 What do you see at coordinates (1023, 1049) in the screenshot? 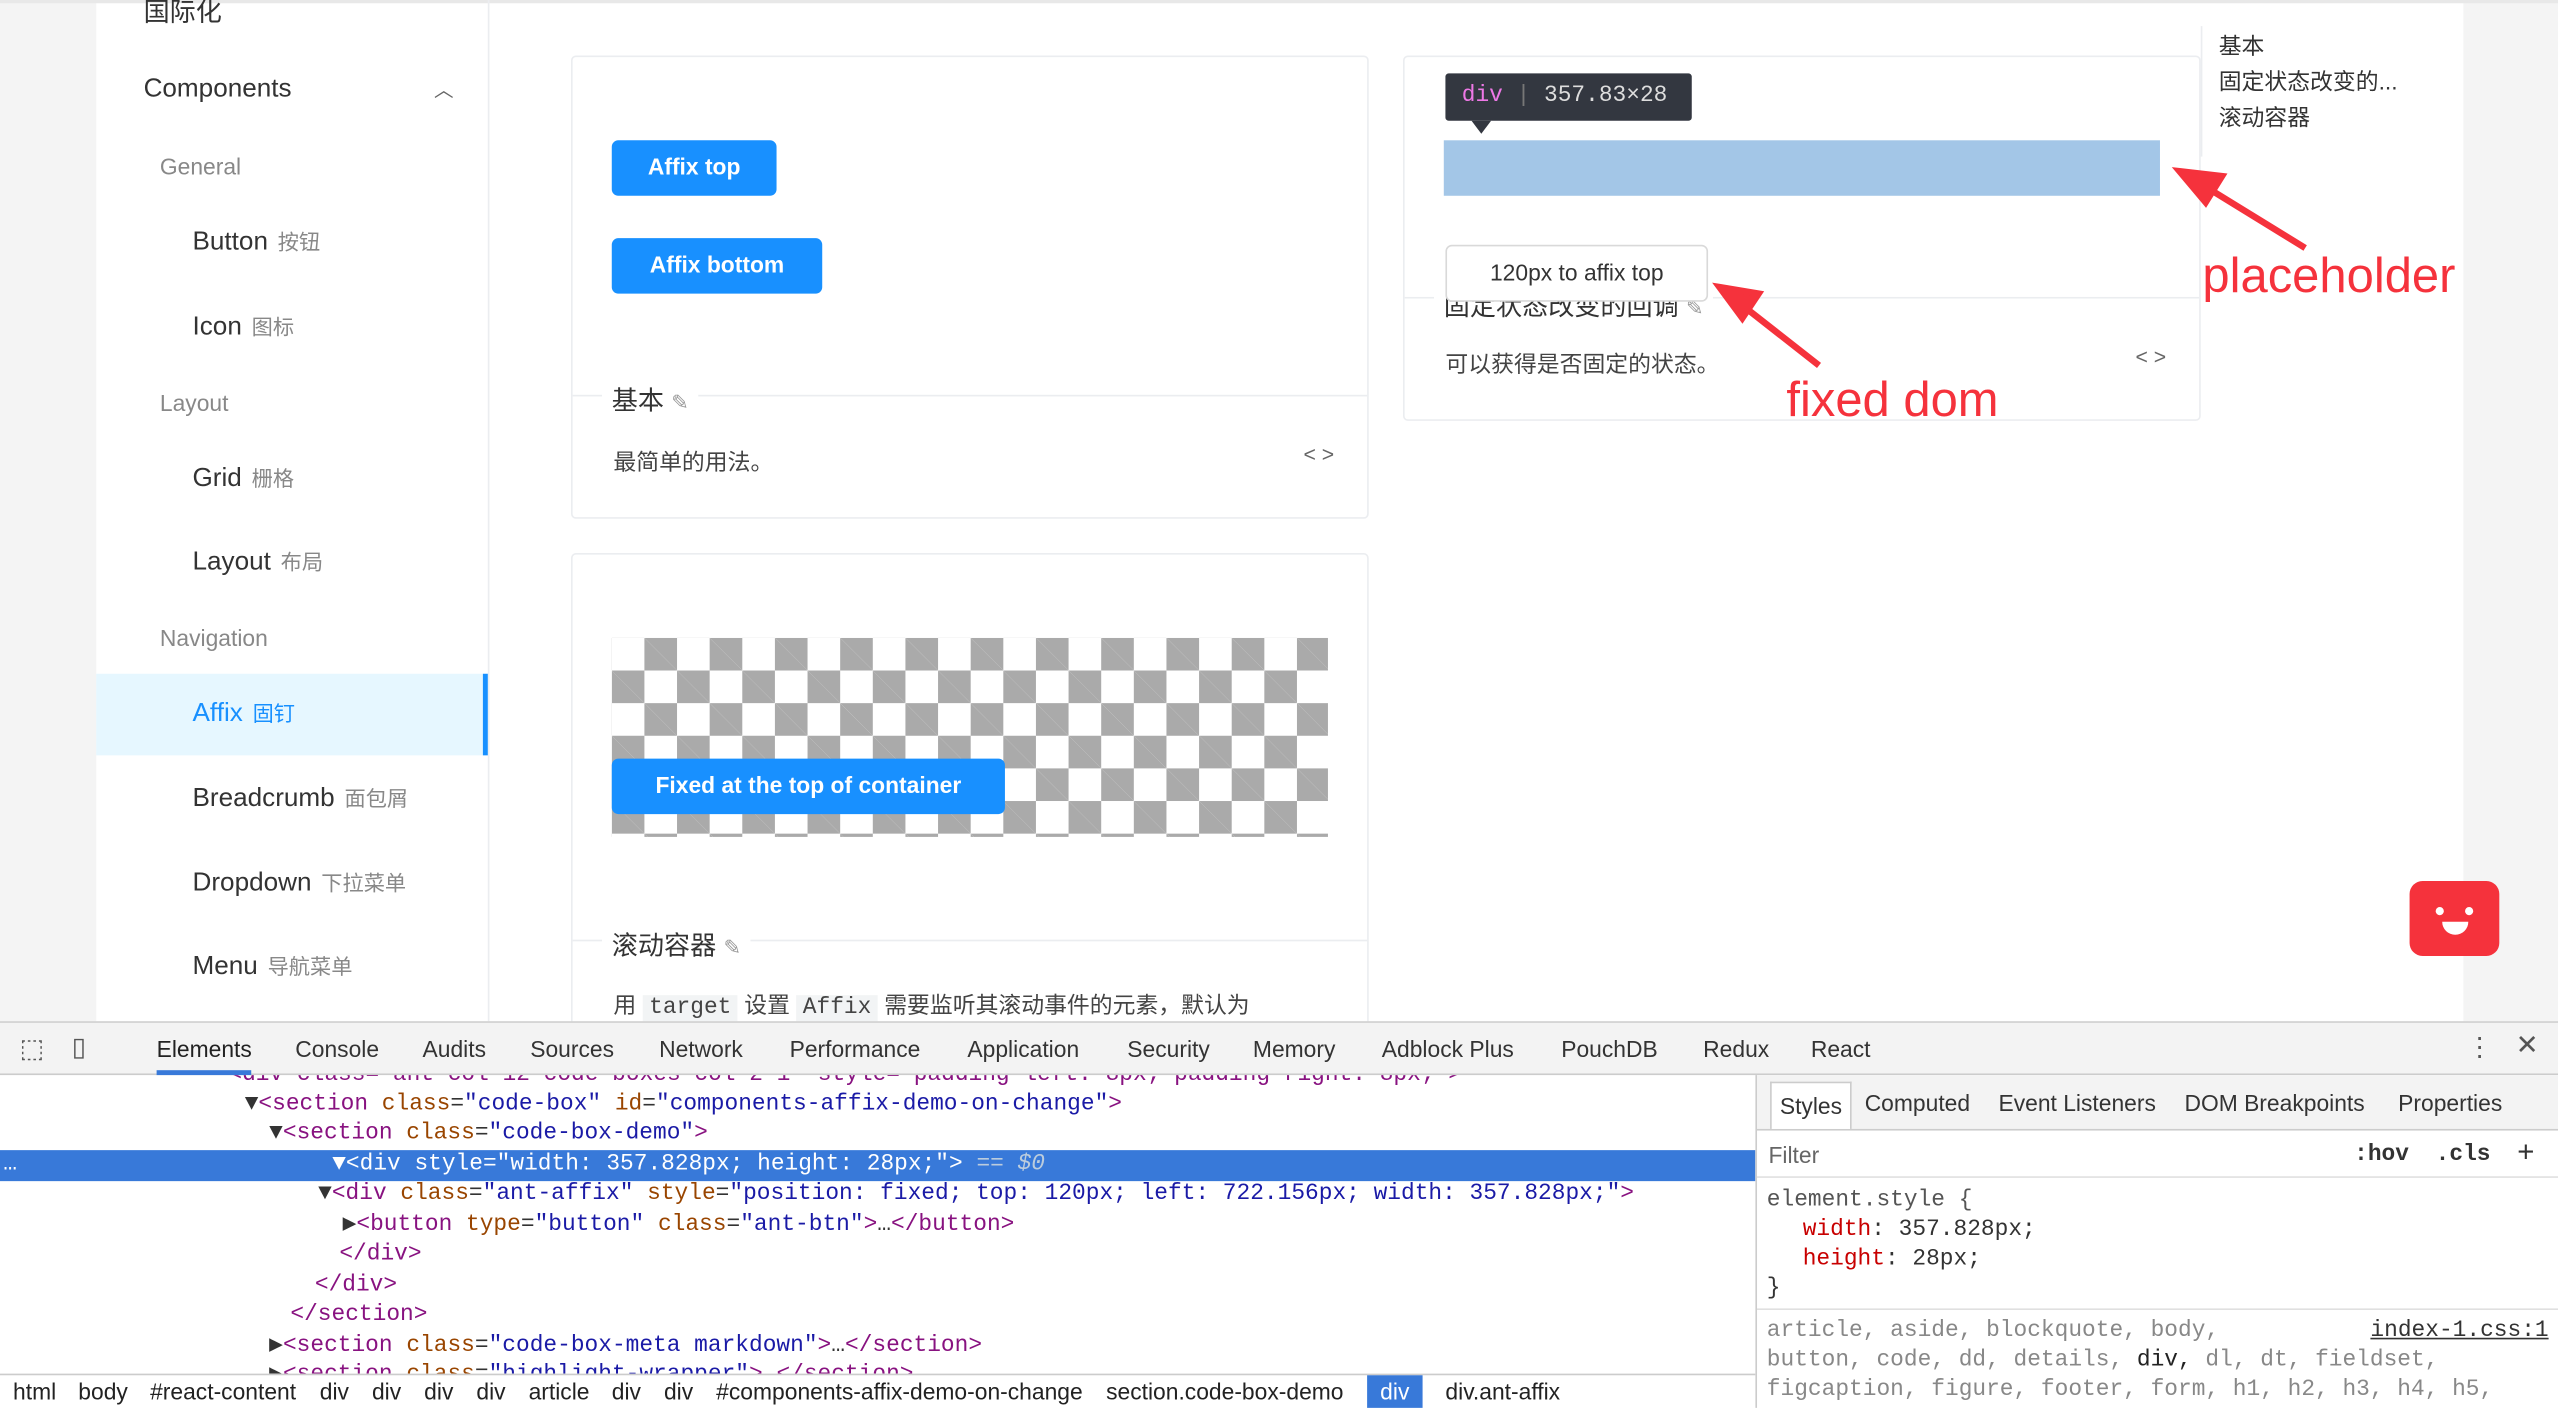
I see `devtools-tab-application: Application` at bounding box center [1023, 1049].